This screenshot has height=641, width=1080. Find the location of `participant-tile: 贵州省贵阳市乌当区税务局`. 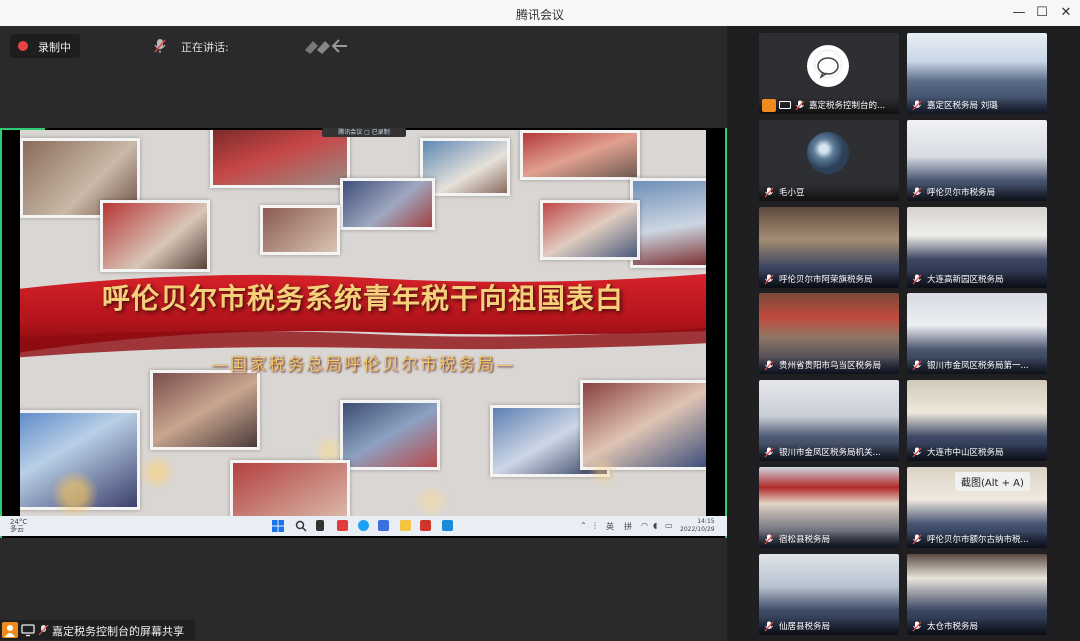

participant-tile: 贵州省贵阳市乌当区税务局 is located at coordinates (829, 333).